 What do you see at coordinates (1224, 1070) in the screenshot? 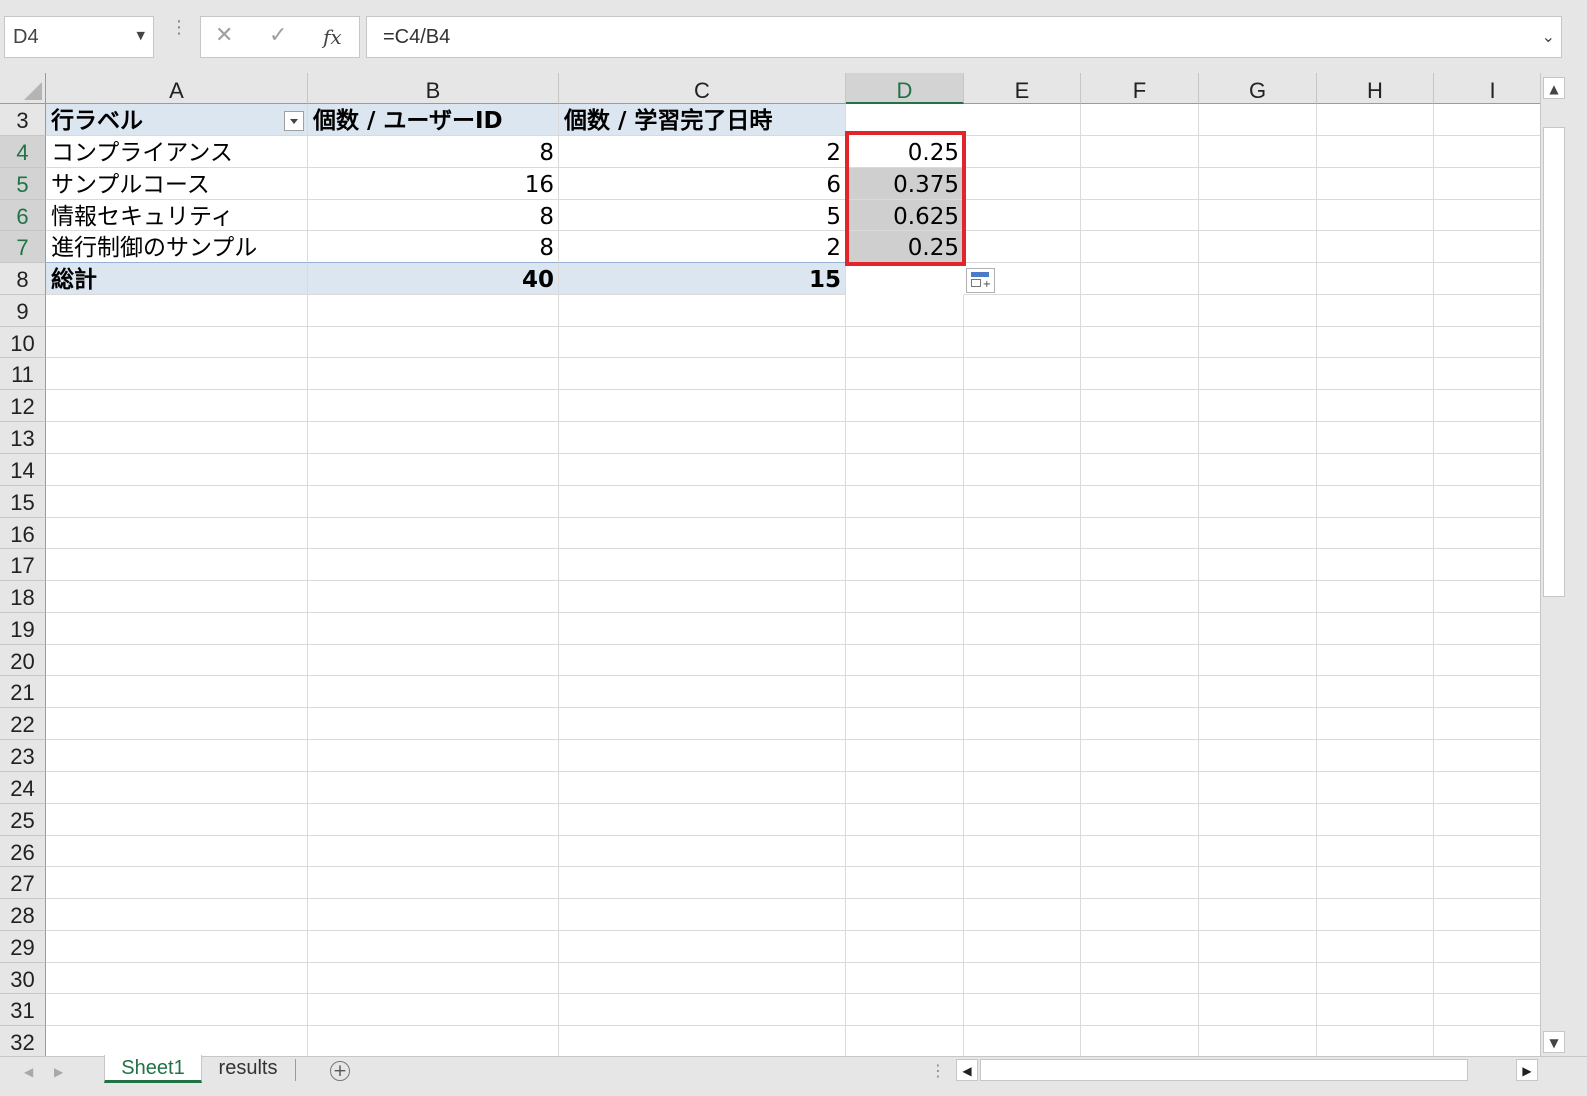
I see `horizontal-scroll-thumb` at bounding box center [1224, 1070].